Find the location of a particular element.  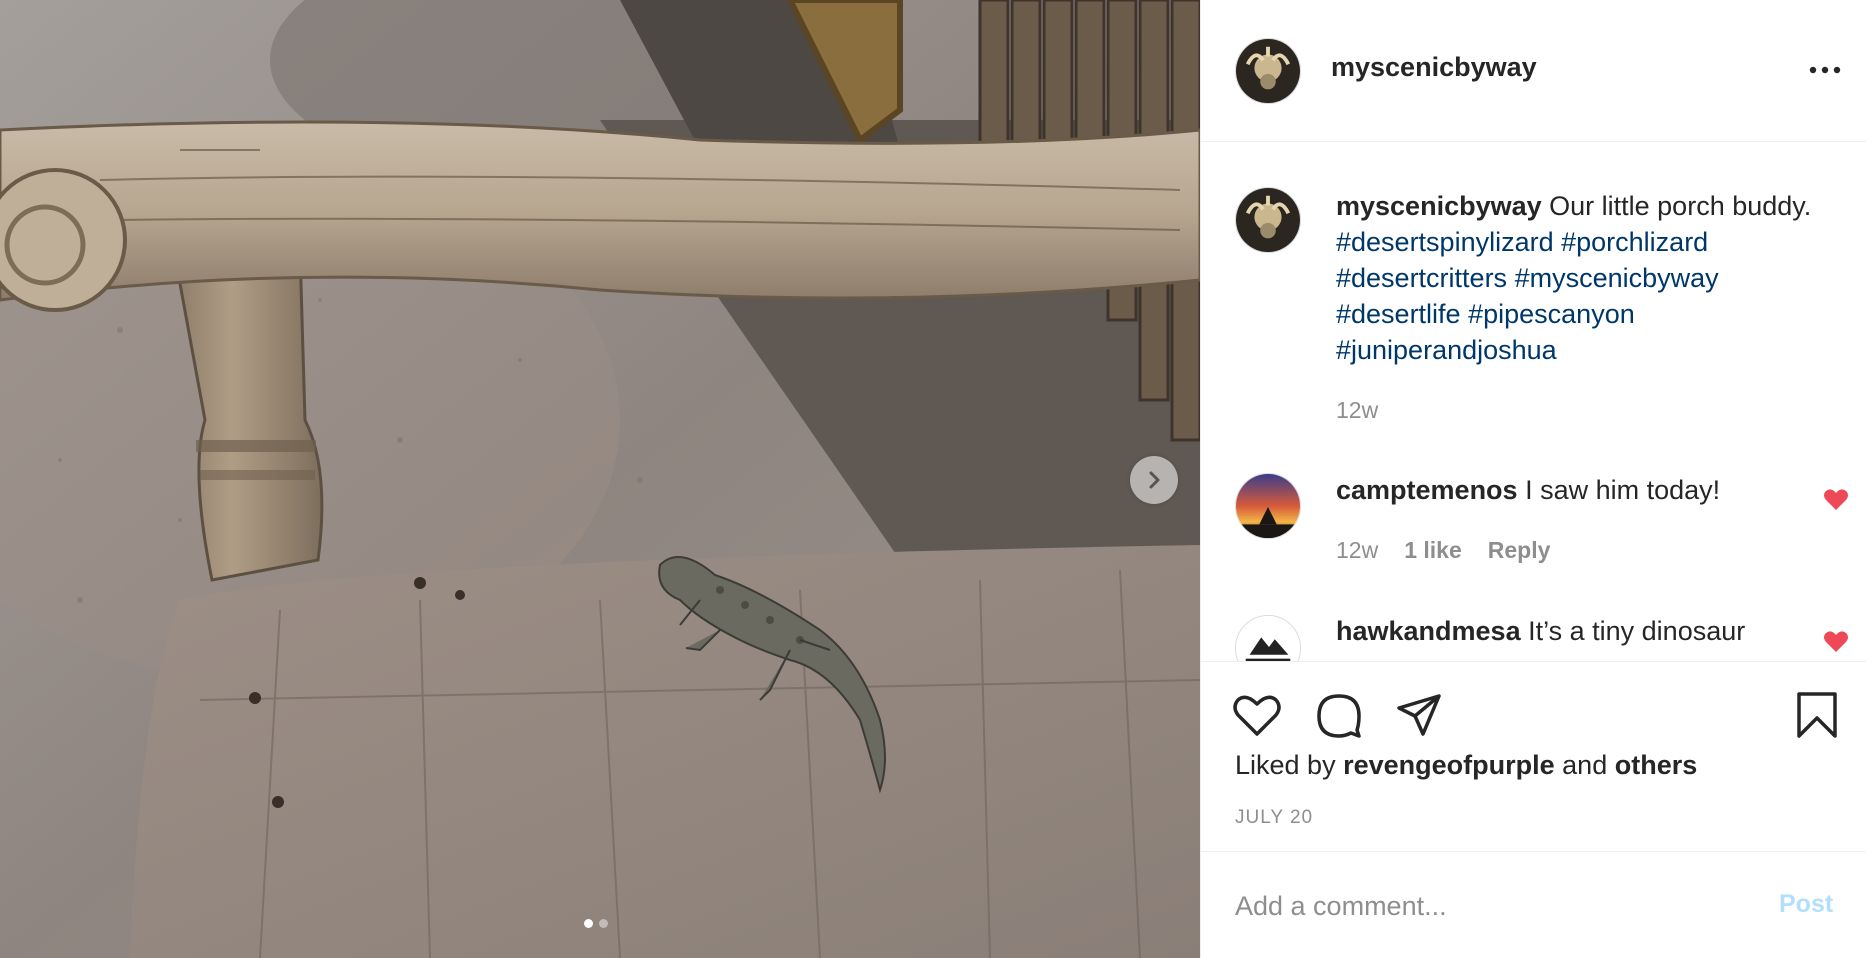

caption-meta: 12w is located at coordinates (1357, 410).